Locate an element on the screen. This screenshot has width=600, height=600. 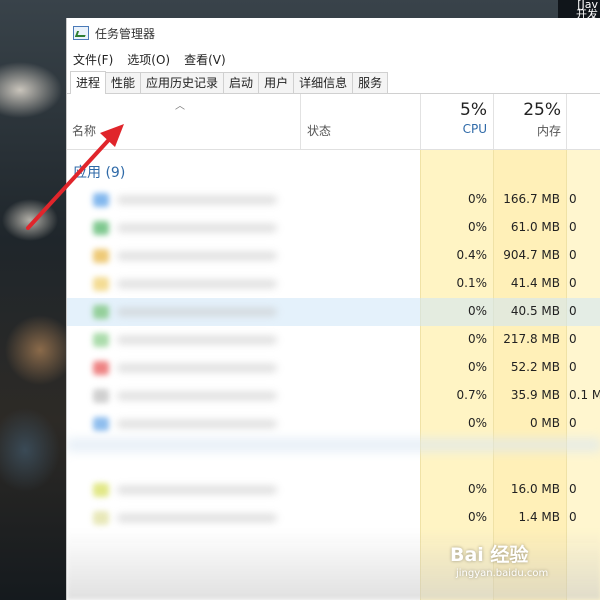
menu-options: 选项(O) is located at coordinates (148, 59).